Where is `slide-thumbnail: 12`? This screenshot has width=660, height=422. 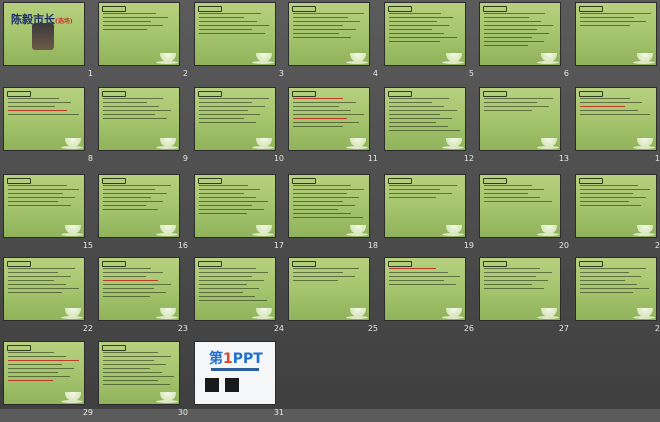
slide-thumbnail: 12 is located at coordinates (432, 128).